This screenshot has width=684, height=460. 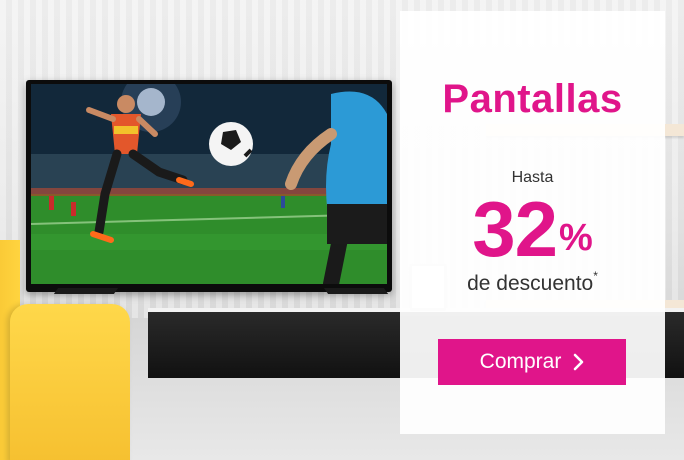 What do you see at coordinates (520, 361) in the screenshot?
I see `comprar-button-label: Comprar` at bounding box center [520, 361].